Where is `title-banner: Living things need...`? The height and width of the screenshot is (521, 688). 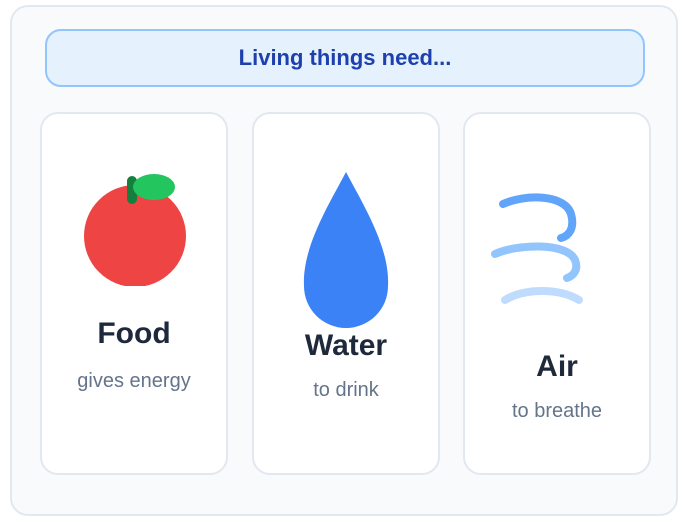
title-banner: Living things need... is located at coordinates (345, 58).